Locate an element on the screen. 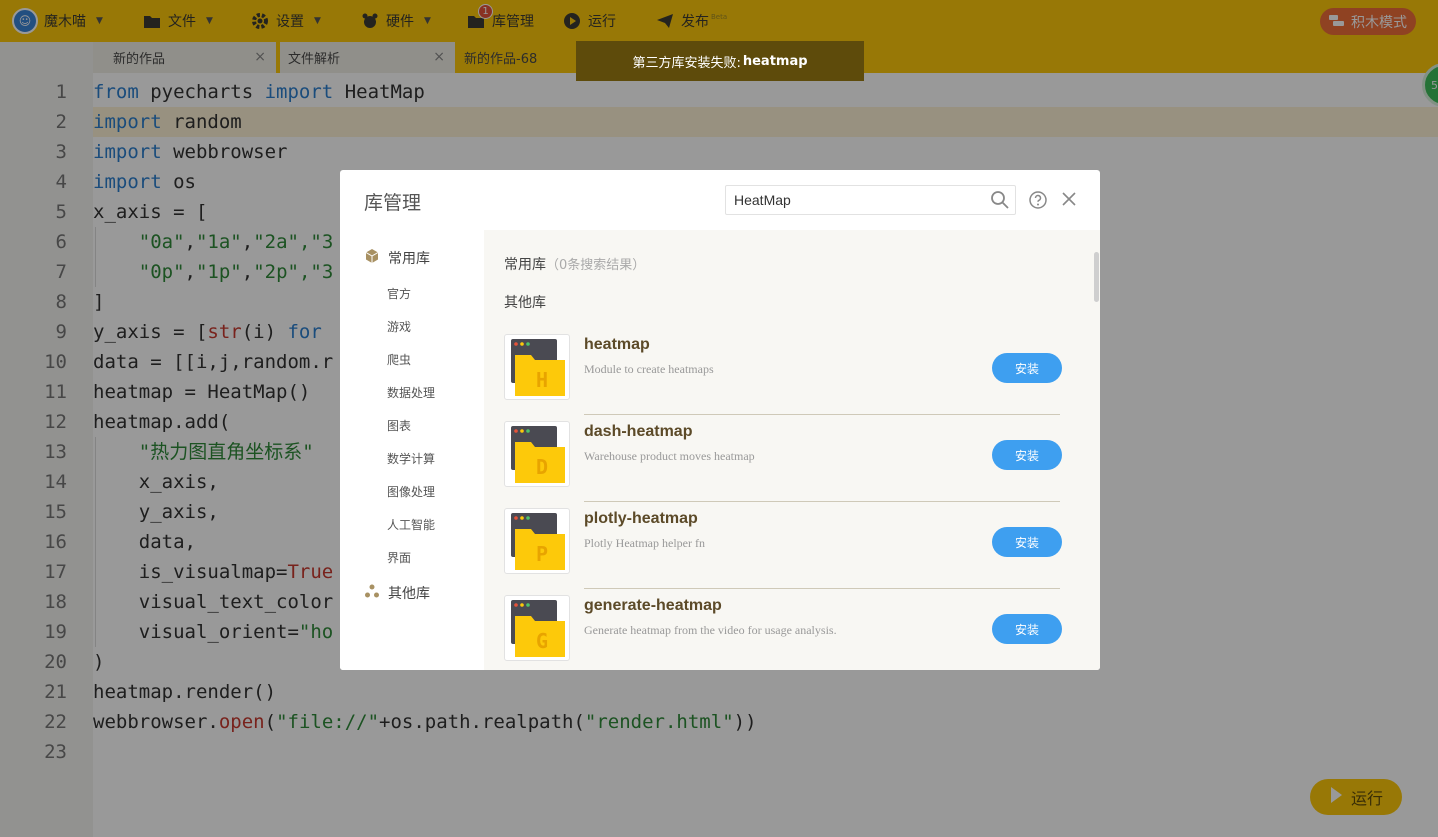 The image size is (1438, 837). sidebar-item-ui: 界面 is located at coordinates (399, 557).